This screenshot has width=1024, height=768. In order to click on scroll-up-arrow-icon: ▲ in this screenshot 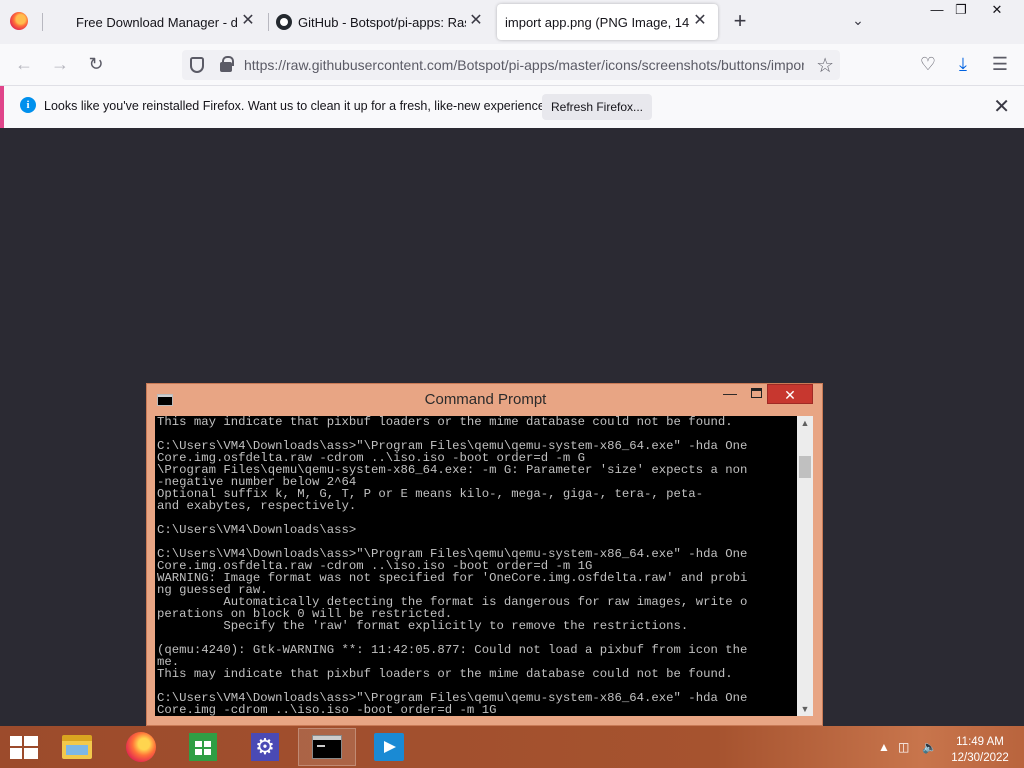, I will do `click(805, 423)`.